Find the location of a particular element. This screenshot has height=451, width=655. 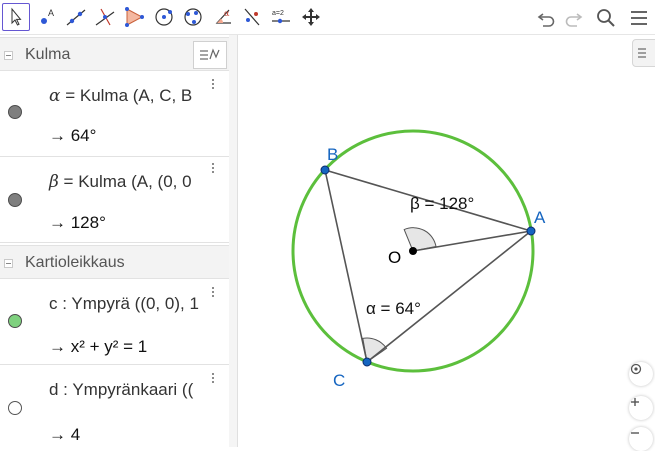

group-header-kartioleikkaus: Kartioleikkaus is located at coordinates (114, 262).